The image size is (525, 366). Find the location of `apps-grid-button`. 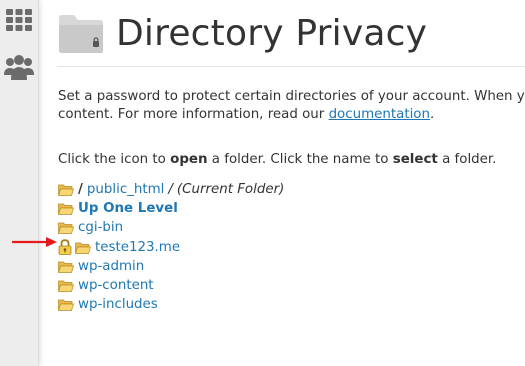

apps-grid-button is located at coordinates (19, 20).